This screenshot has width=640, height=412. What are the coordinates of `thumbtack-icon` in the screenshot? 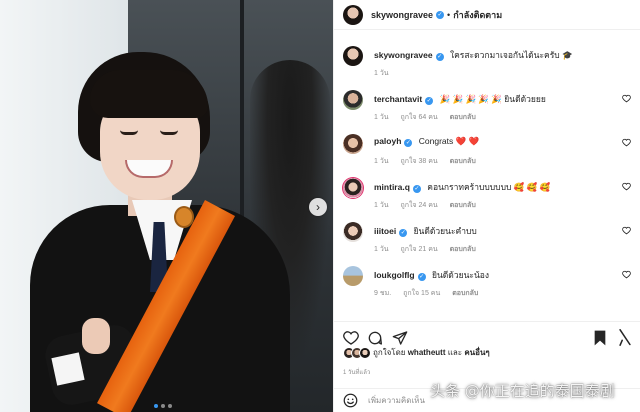 It's located at (625, 337).